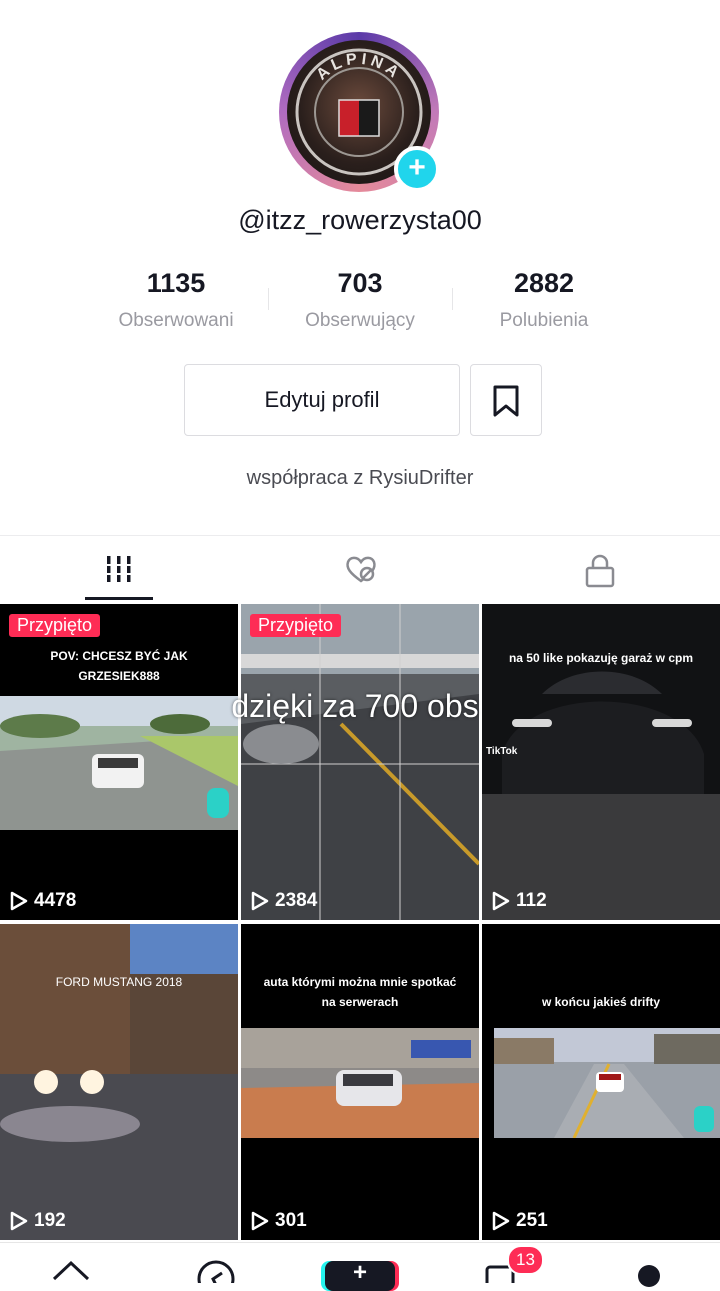 This screenshot has width=720, height=1291. I want to click on active-tab-indicator, so click(119, 598).